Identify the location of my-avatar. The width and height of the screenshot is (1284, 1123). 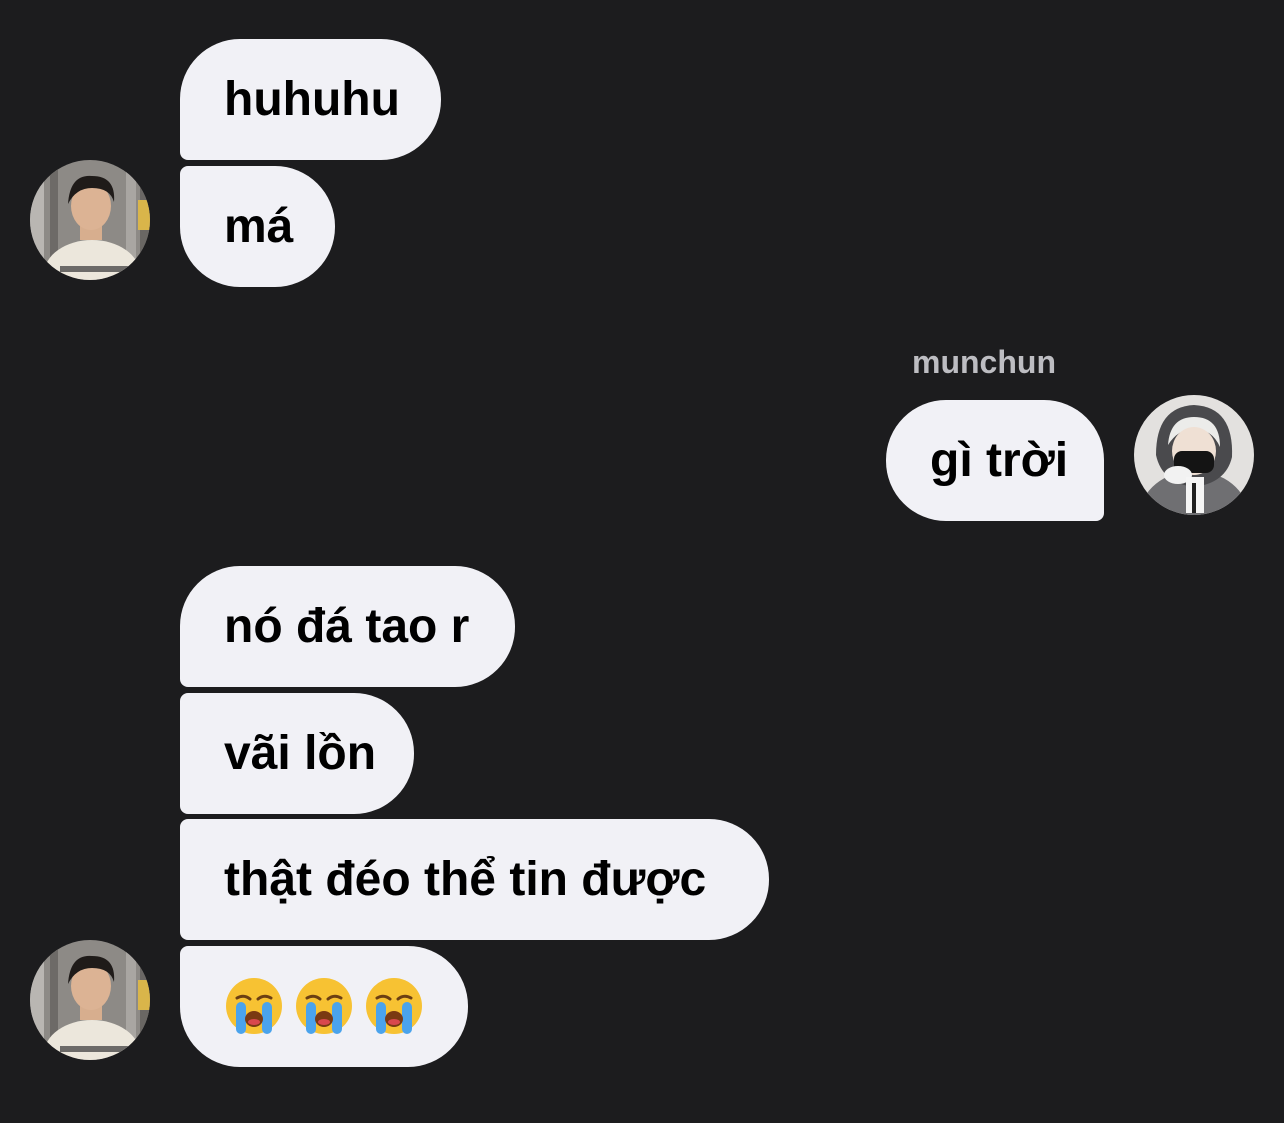
(1194, 455).